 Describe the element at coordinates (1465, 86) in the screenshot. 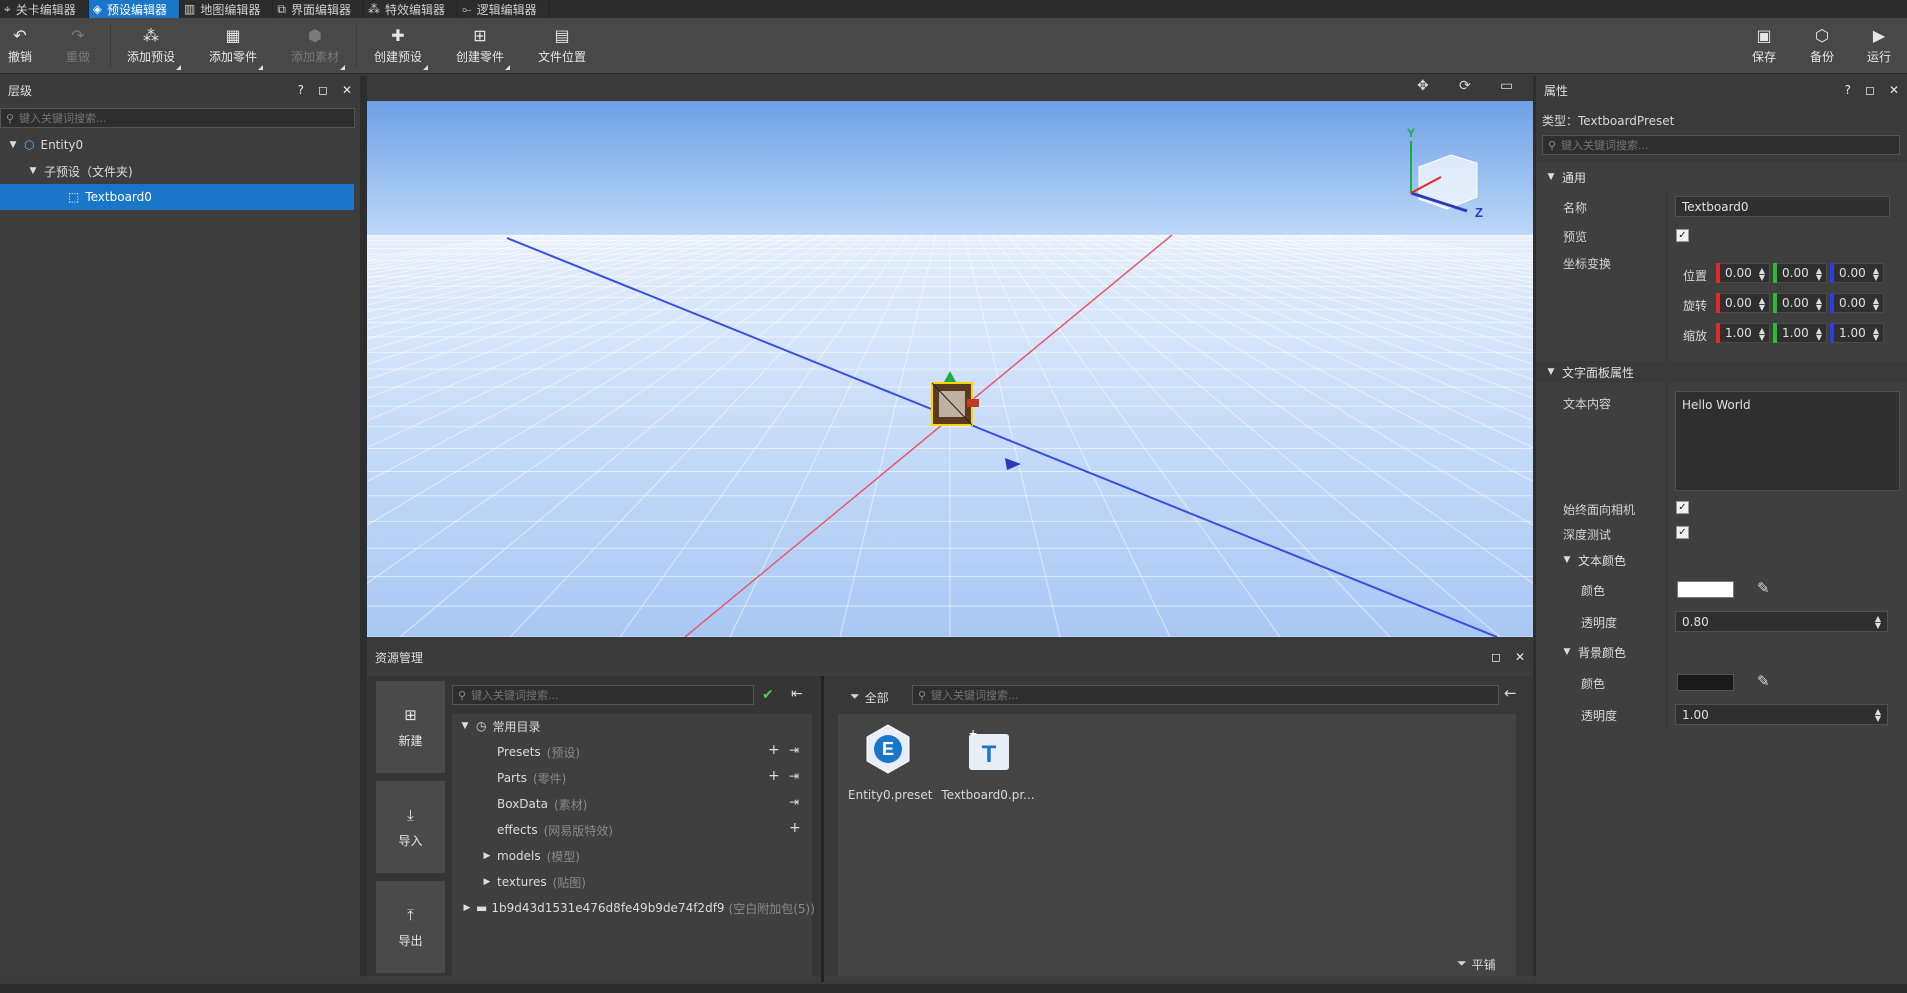

I see `rotate-tool-icon: ⟳` at that location.